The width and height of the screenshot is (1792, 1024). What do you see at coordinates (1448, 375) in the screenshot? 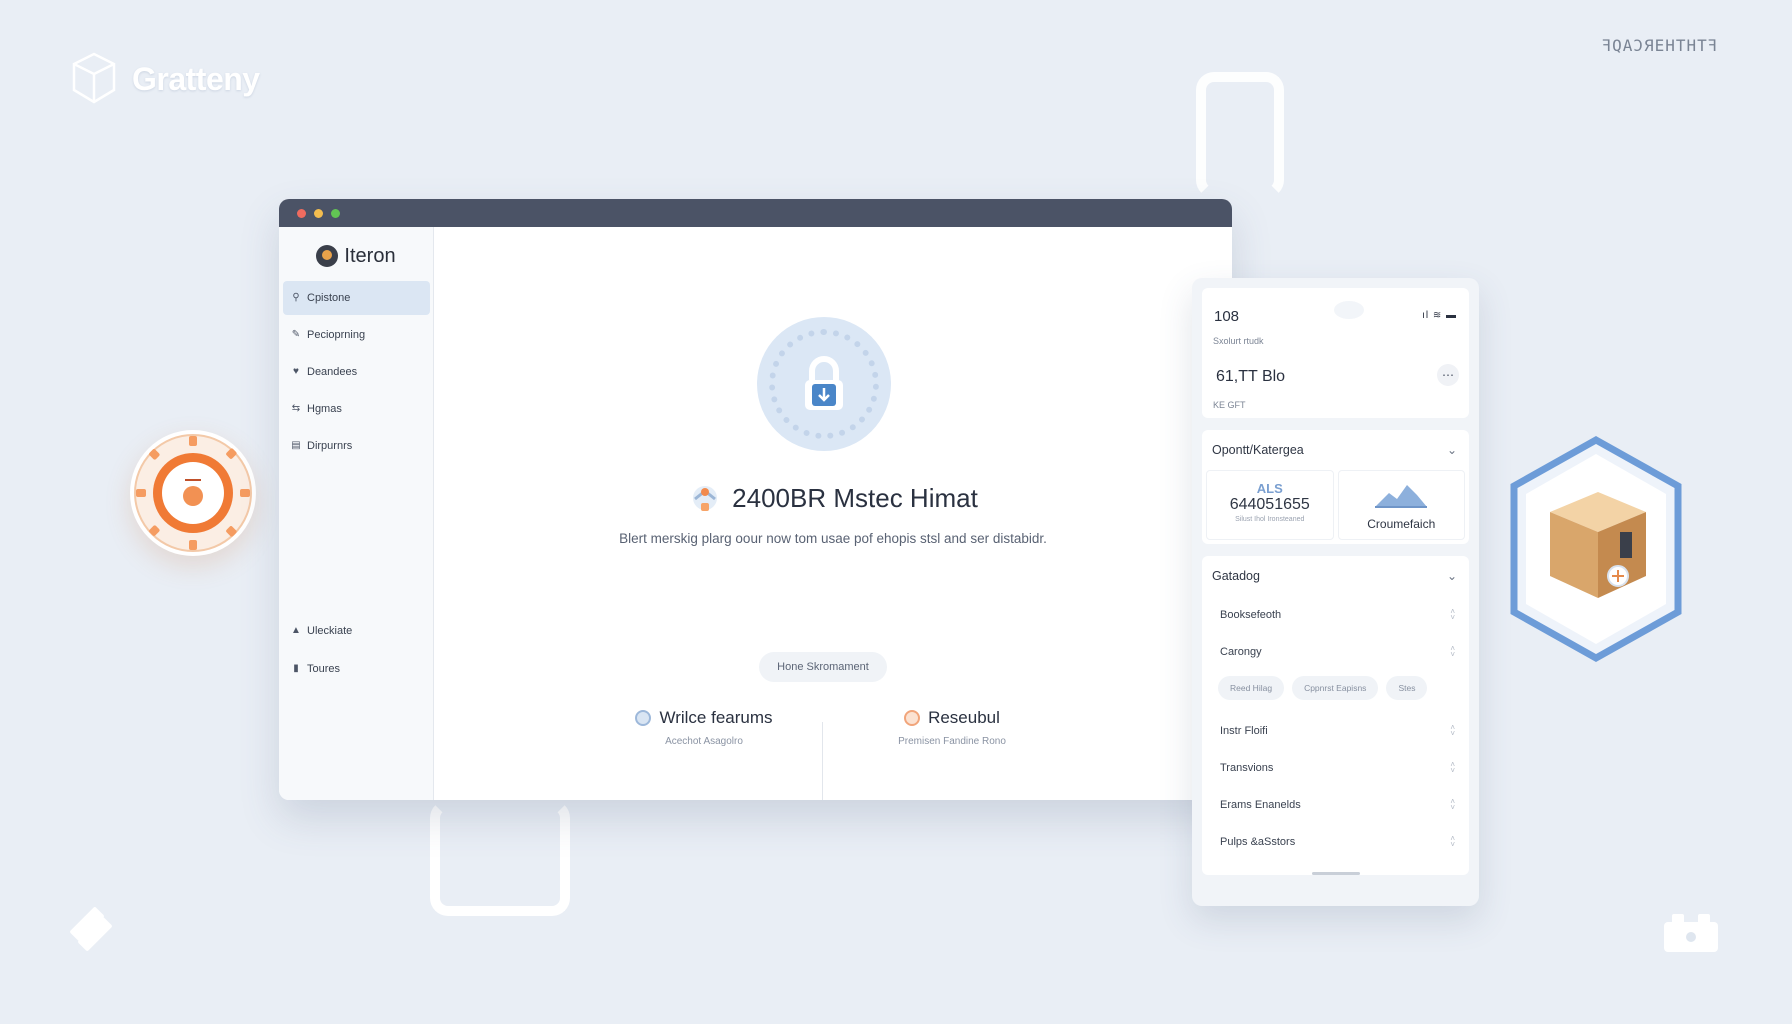
I see `more-options-button: ⋯` at bounding box center [1448, 375].